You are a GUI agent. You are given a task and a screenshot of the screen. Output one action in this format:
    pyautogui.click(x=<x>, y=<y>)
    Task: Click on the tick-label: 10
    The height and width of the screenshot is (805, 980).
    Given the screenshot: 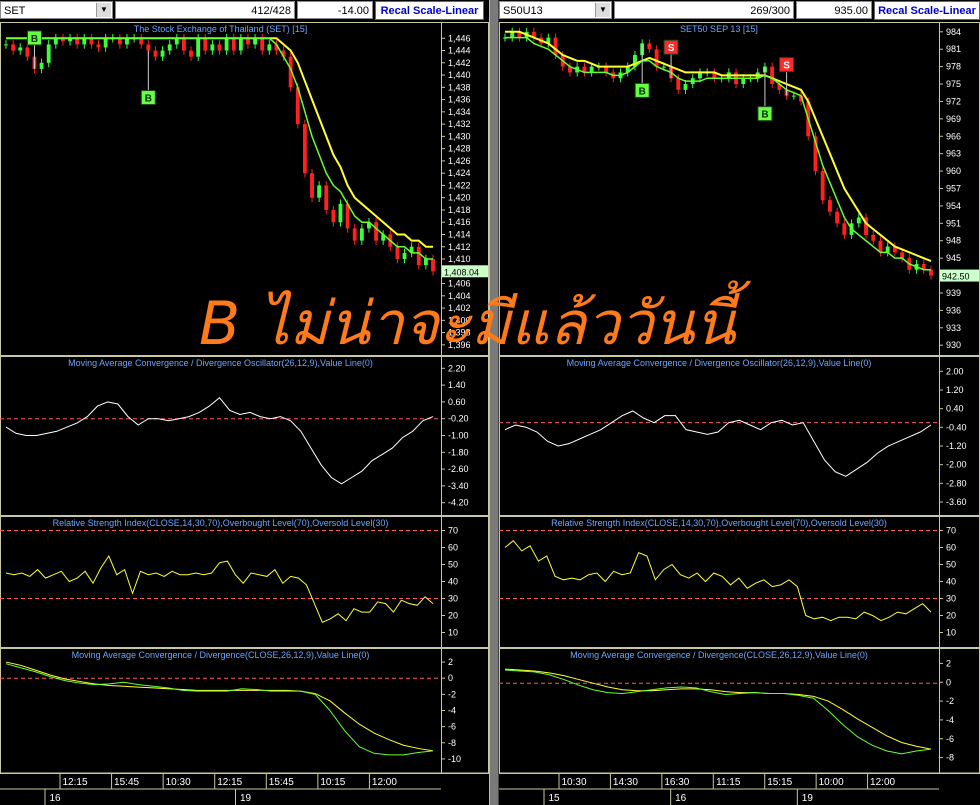 What is the action you would take?
    pyautogui.click(x=951, y=633)
    